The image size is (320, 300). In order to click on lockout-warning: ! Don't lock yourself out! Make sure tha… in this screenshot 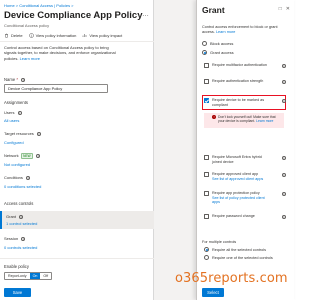, I will do `click(244, 120)`.